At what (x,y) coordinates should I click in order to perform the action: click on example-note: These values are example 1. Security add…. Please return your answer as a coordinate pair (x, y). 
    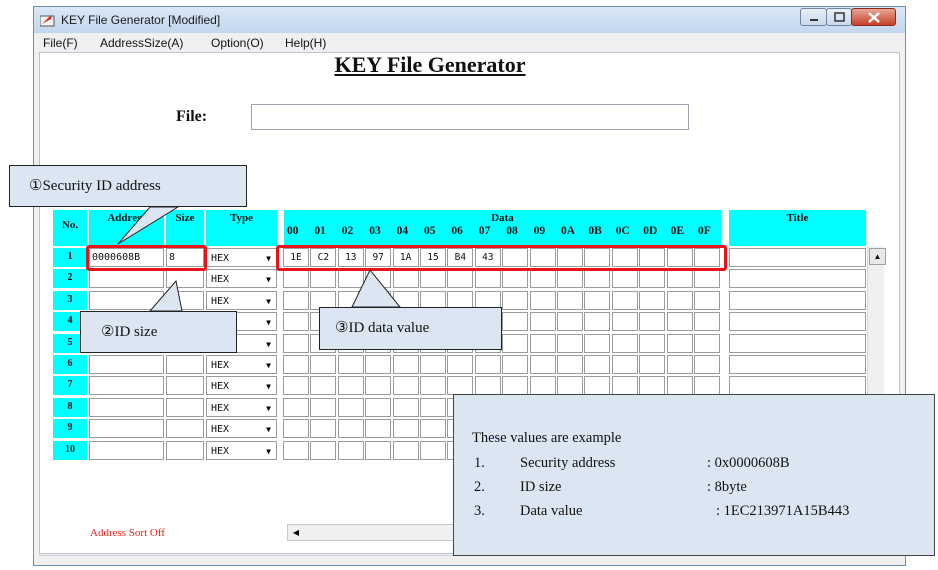
    Looking at the image, I should click on (694, 475).